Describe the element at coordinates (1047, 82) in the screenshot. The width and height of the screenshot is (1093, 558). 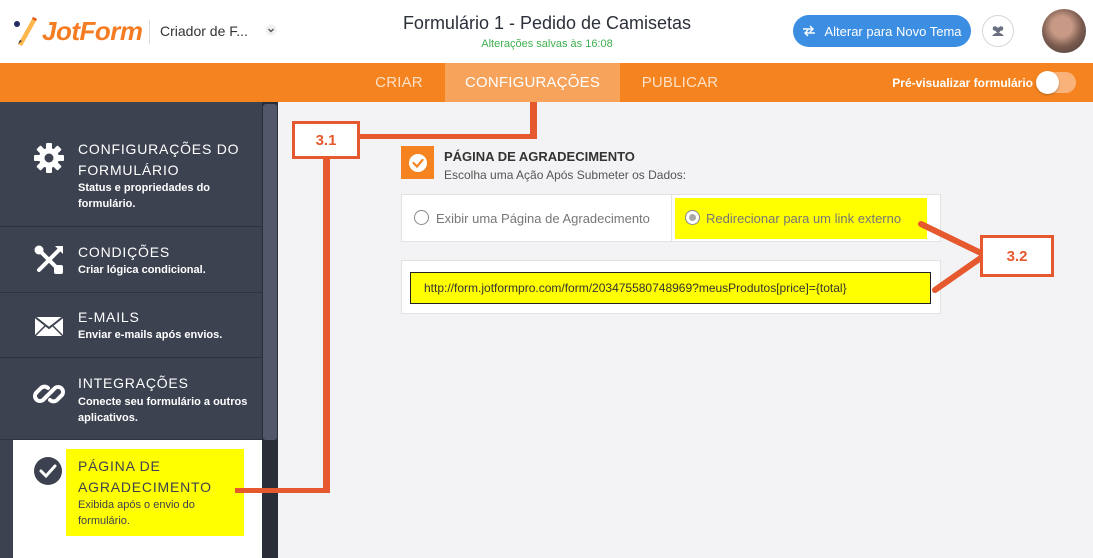
I see `toggle-knob` at that location.